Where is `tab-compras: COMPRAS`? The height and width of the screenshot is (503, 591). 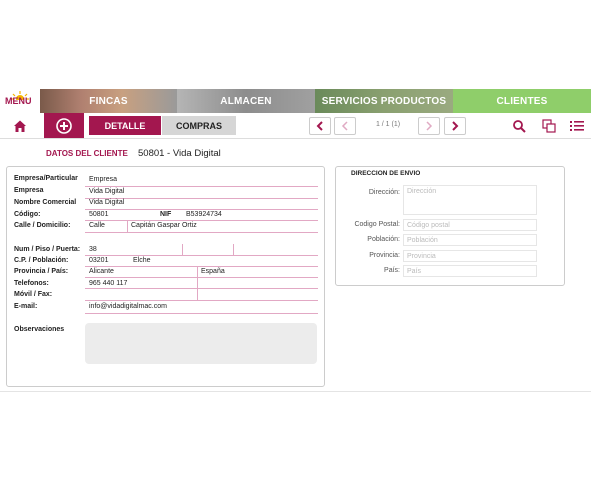
tab-compras: COMPRAS is located at coordinates (199, 125).